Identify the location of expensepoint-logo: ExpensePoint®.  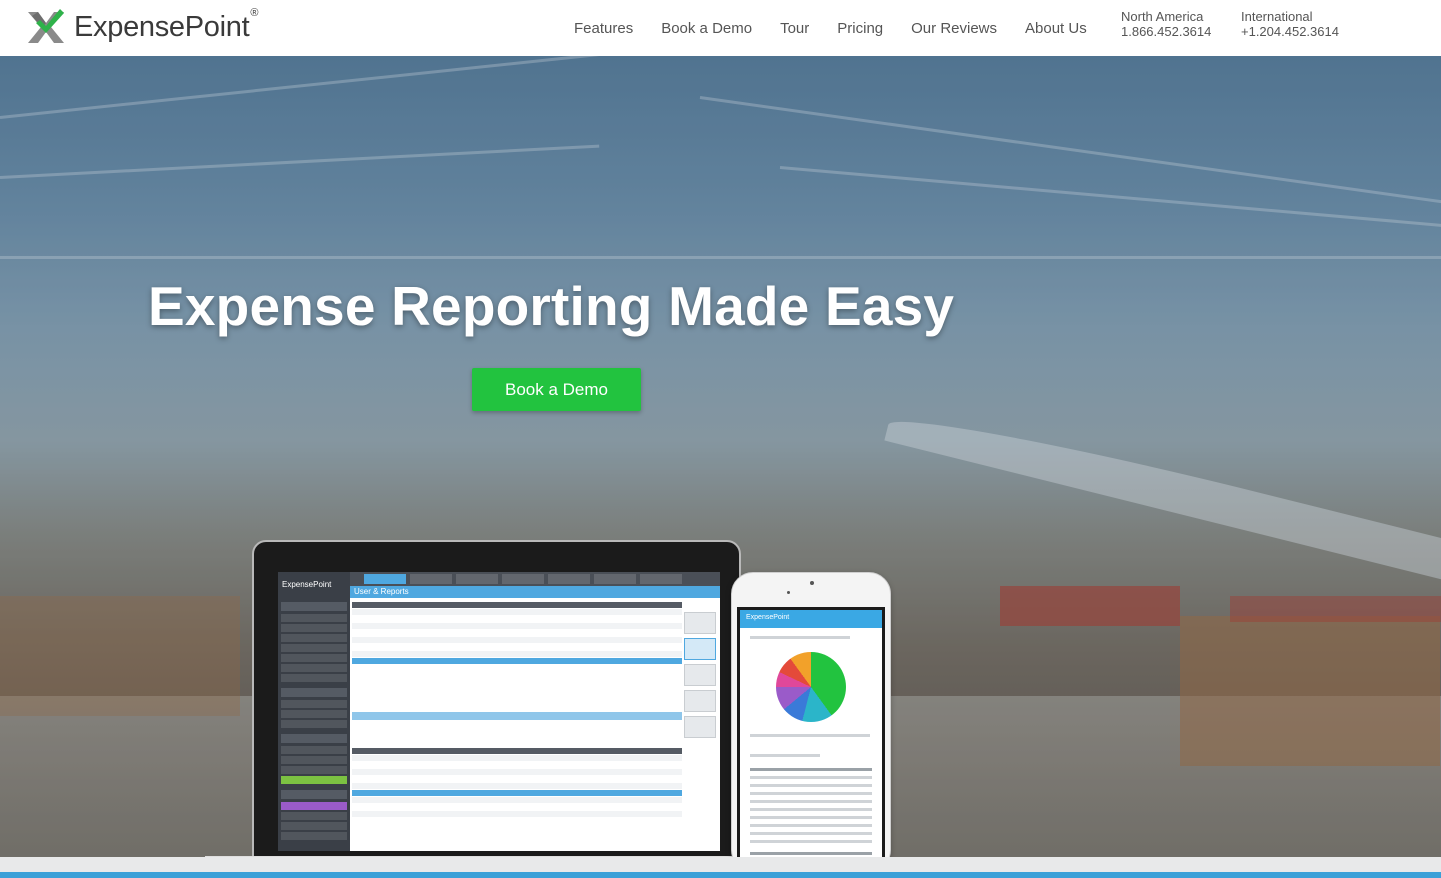
(141, 27).